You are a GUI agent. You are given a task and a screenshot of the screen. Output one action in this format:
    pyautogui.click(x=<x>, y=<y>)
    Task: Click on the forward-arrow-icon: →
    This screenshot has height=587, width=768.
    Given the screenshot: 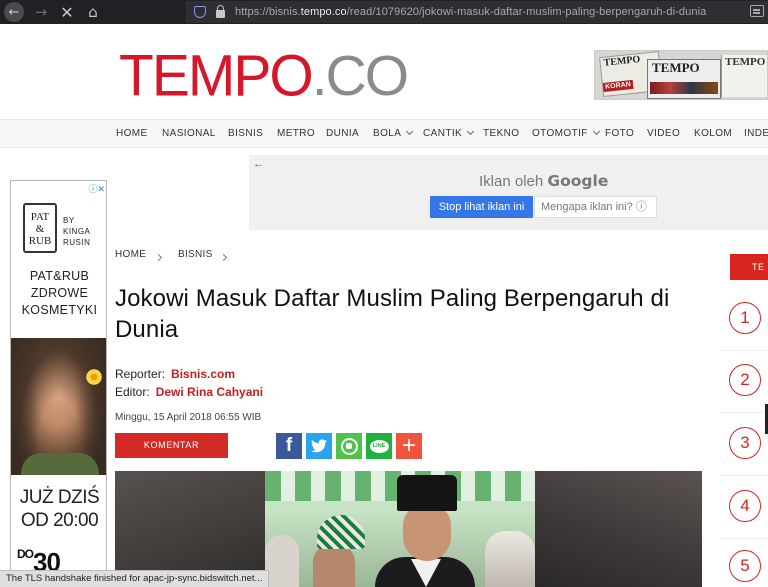 What is the action you would take?
    pyautogui.click(x=41, y=12)
    